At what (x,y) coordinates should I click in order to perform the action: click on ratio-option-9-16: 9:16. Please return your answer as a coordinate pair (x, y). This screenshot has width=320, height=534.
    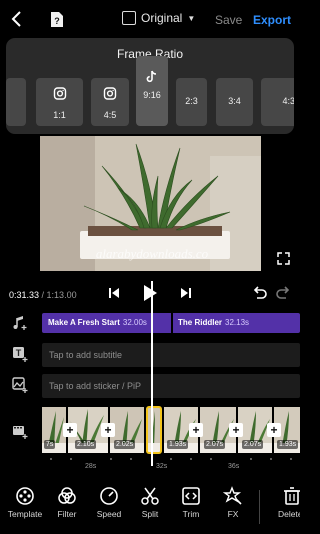
    Looking at the image, I should click on (152, 91).